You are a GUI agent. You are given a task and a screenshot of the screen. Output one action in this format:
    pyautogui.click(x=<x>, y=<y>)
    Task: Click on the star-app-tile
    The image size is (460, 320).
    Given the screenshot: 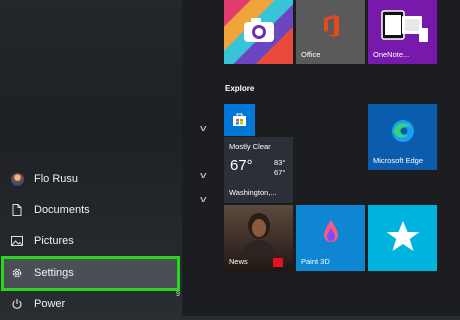 What is the action you would take?
    pyautogui.click(x=402, y=238)
    